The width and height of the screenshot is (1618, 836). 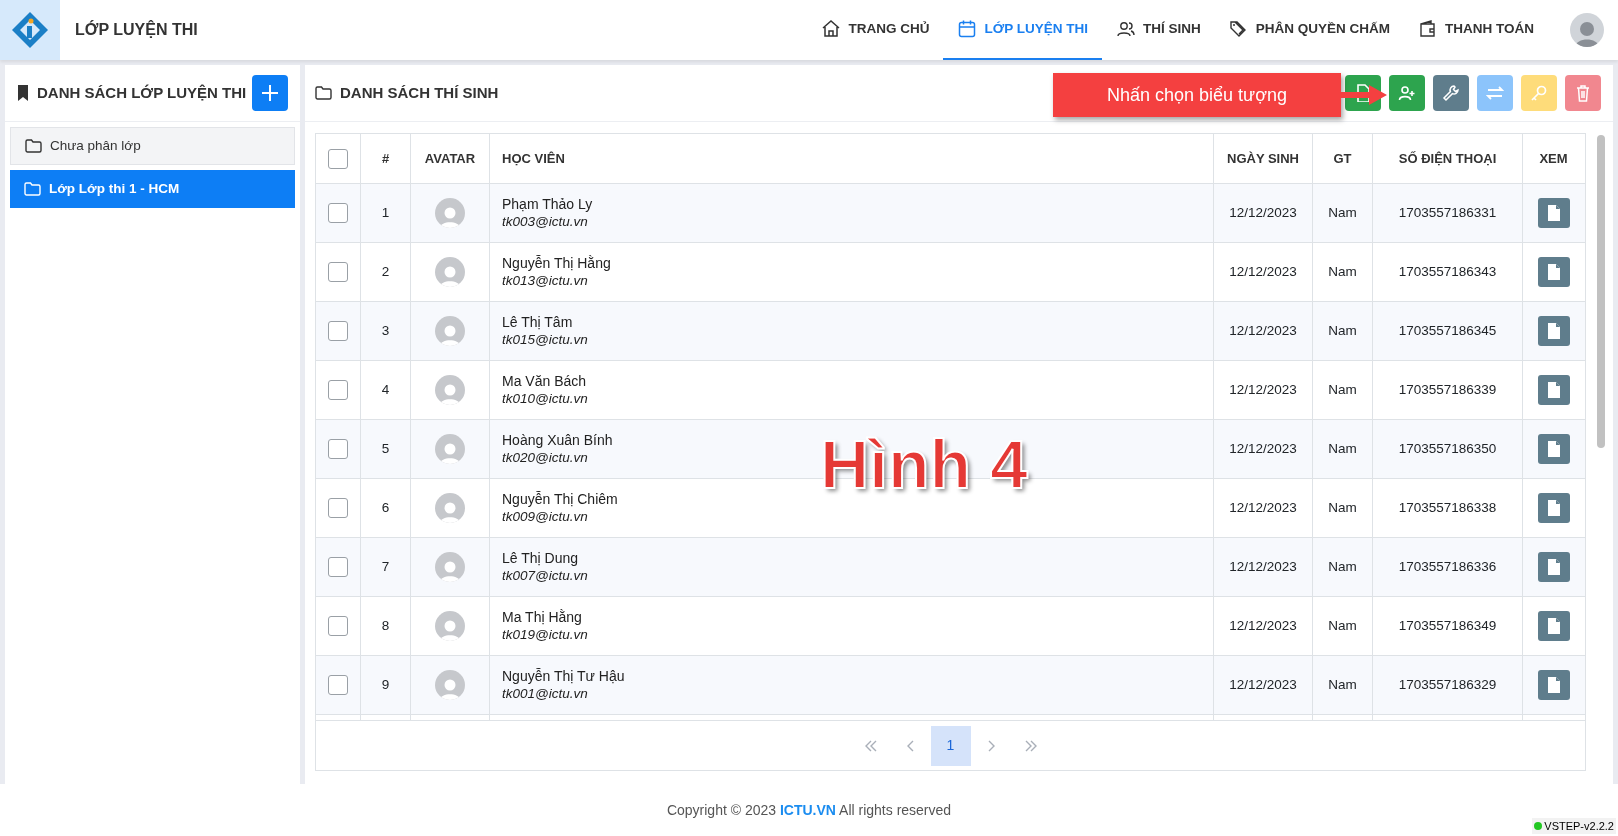 What do you see at coordinates (1158, 30) in the screenshot?
I see `nav-tab: THÍ SINH` at bounding box center [1158, 30].